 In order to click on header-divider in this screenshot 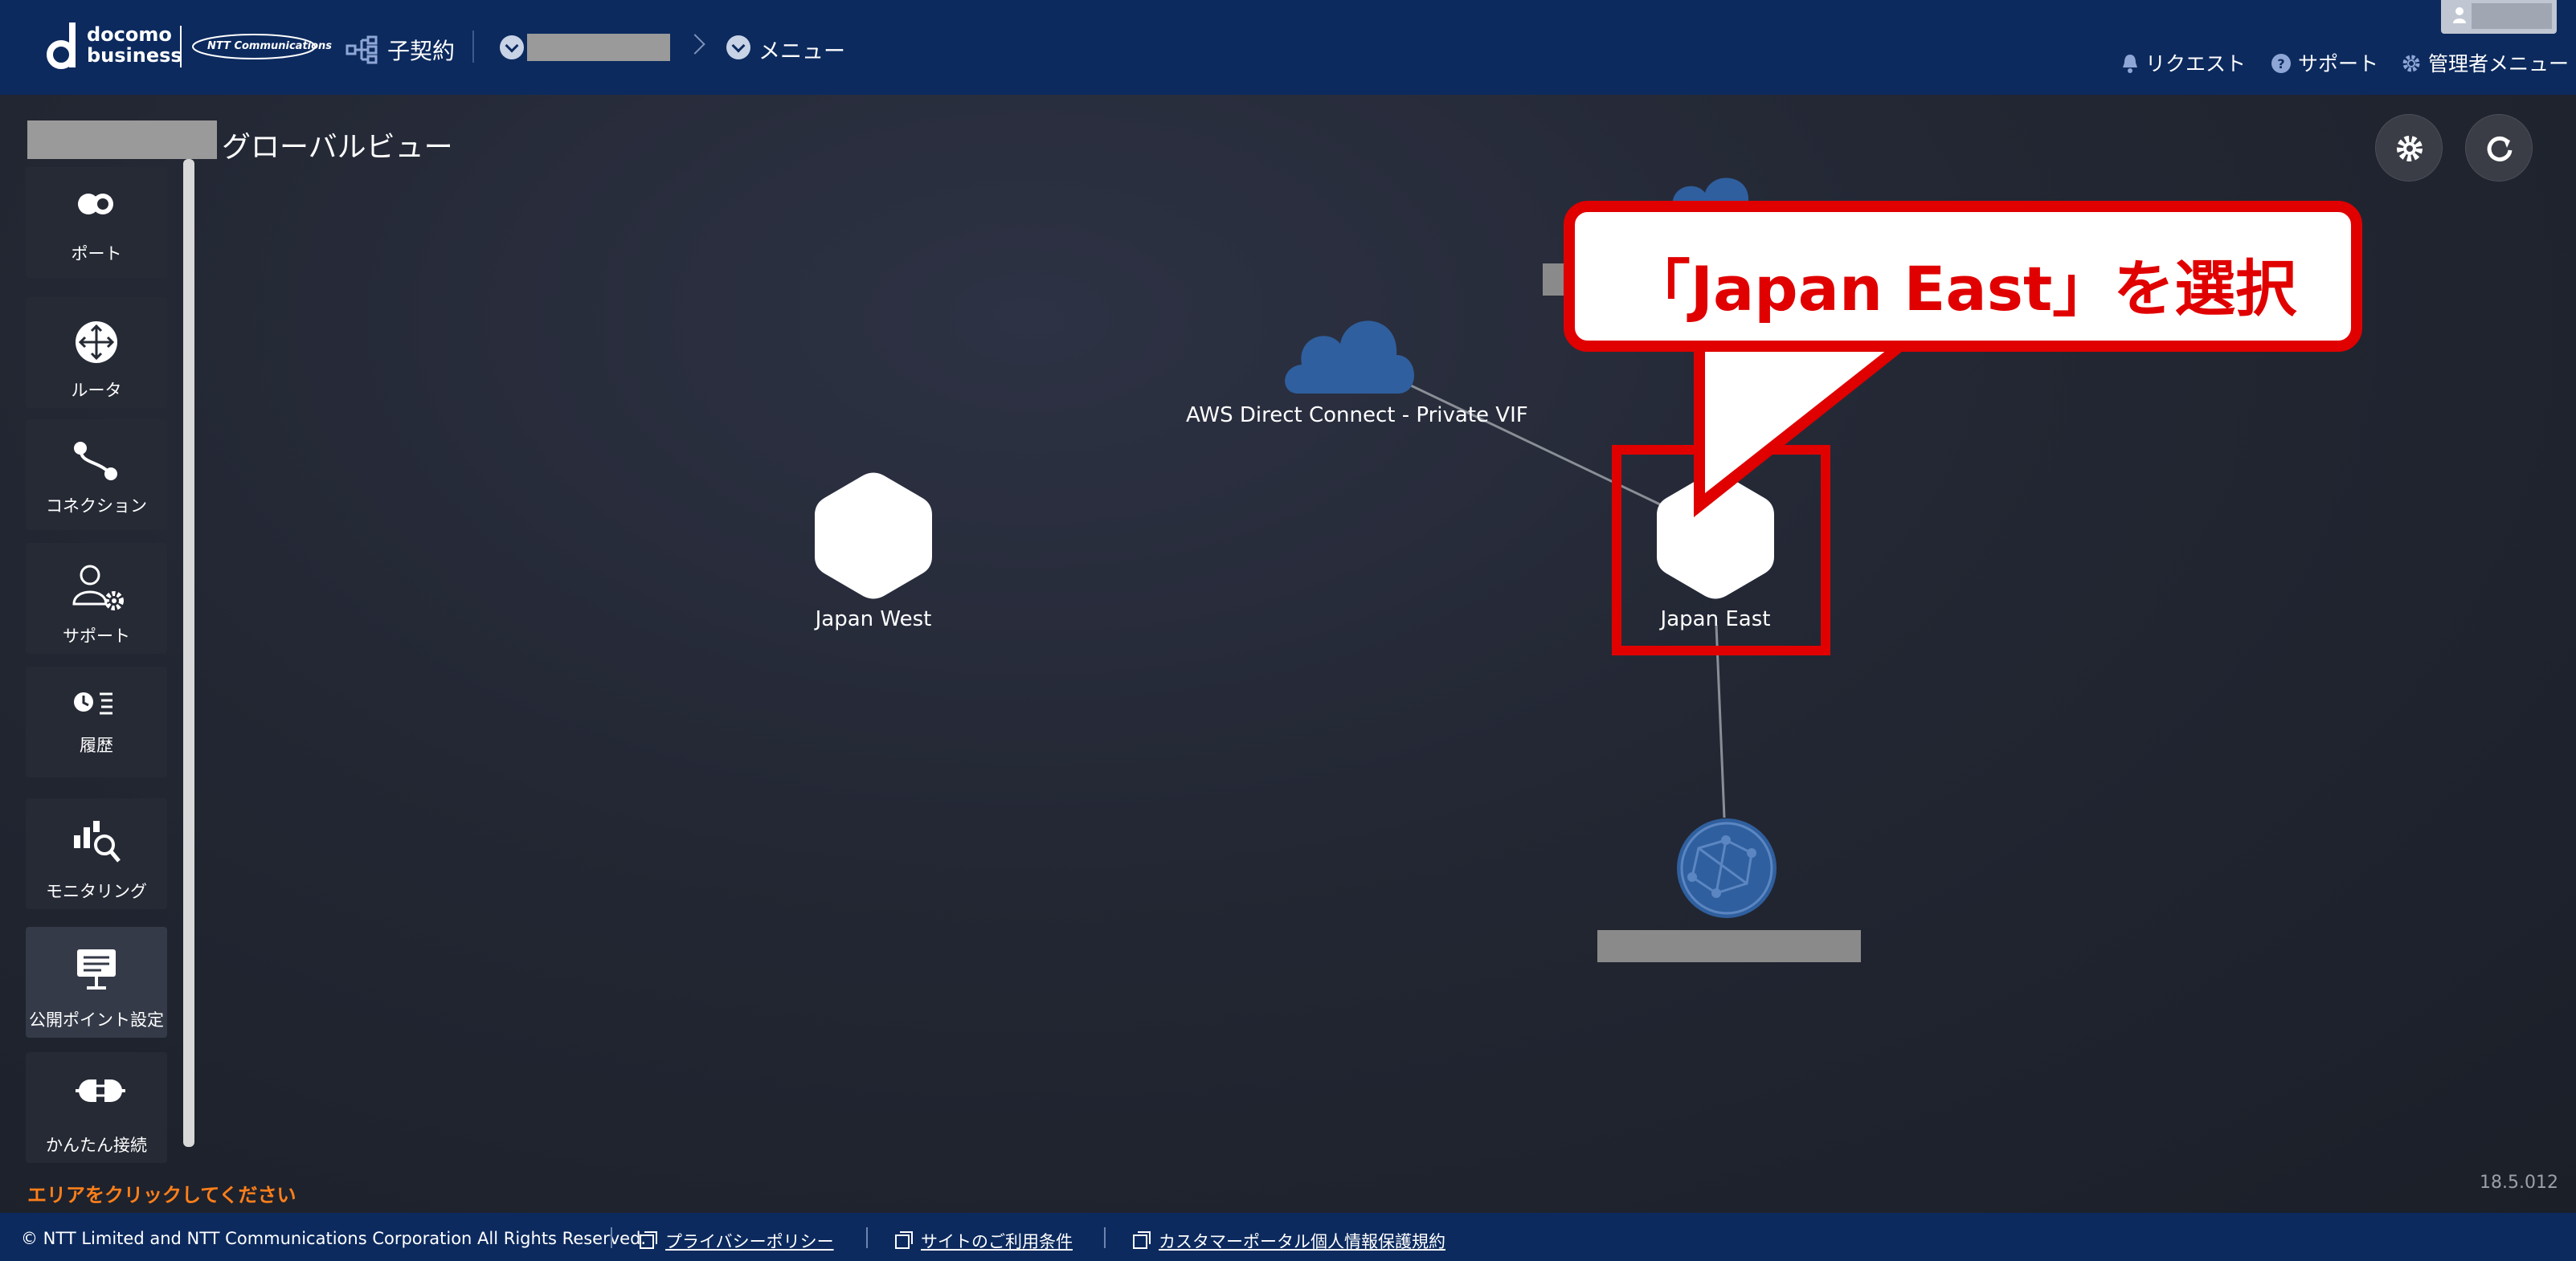, I will do `click(473, 47)`.